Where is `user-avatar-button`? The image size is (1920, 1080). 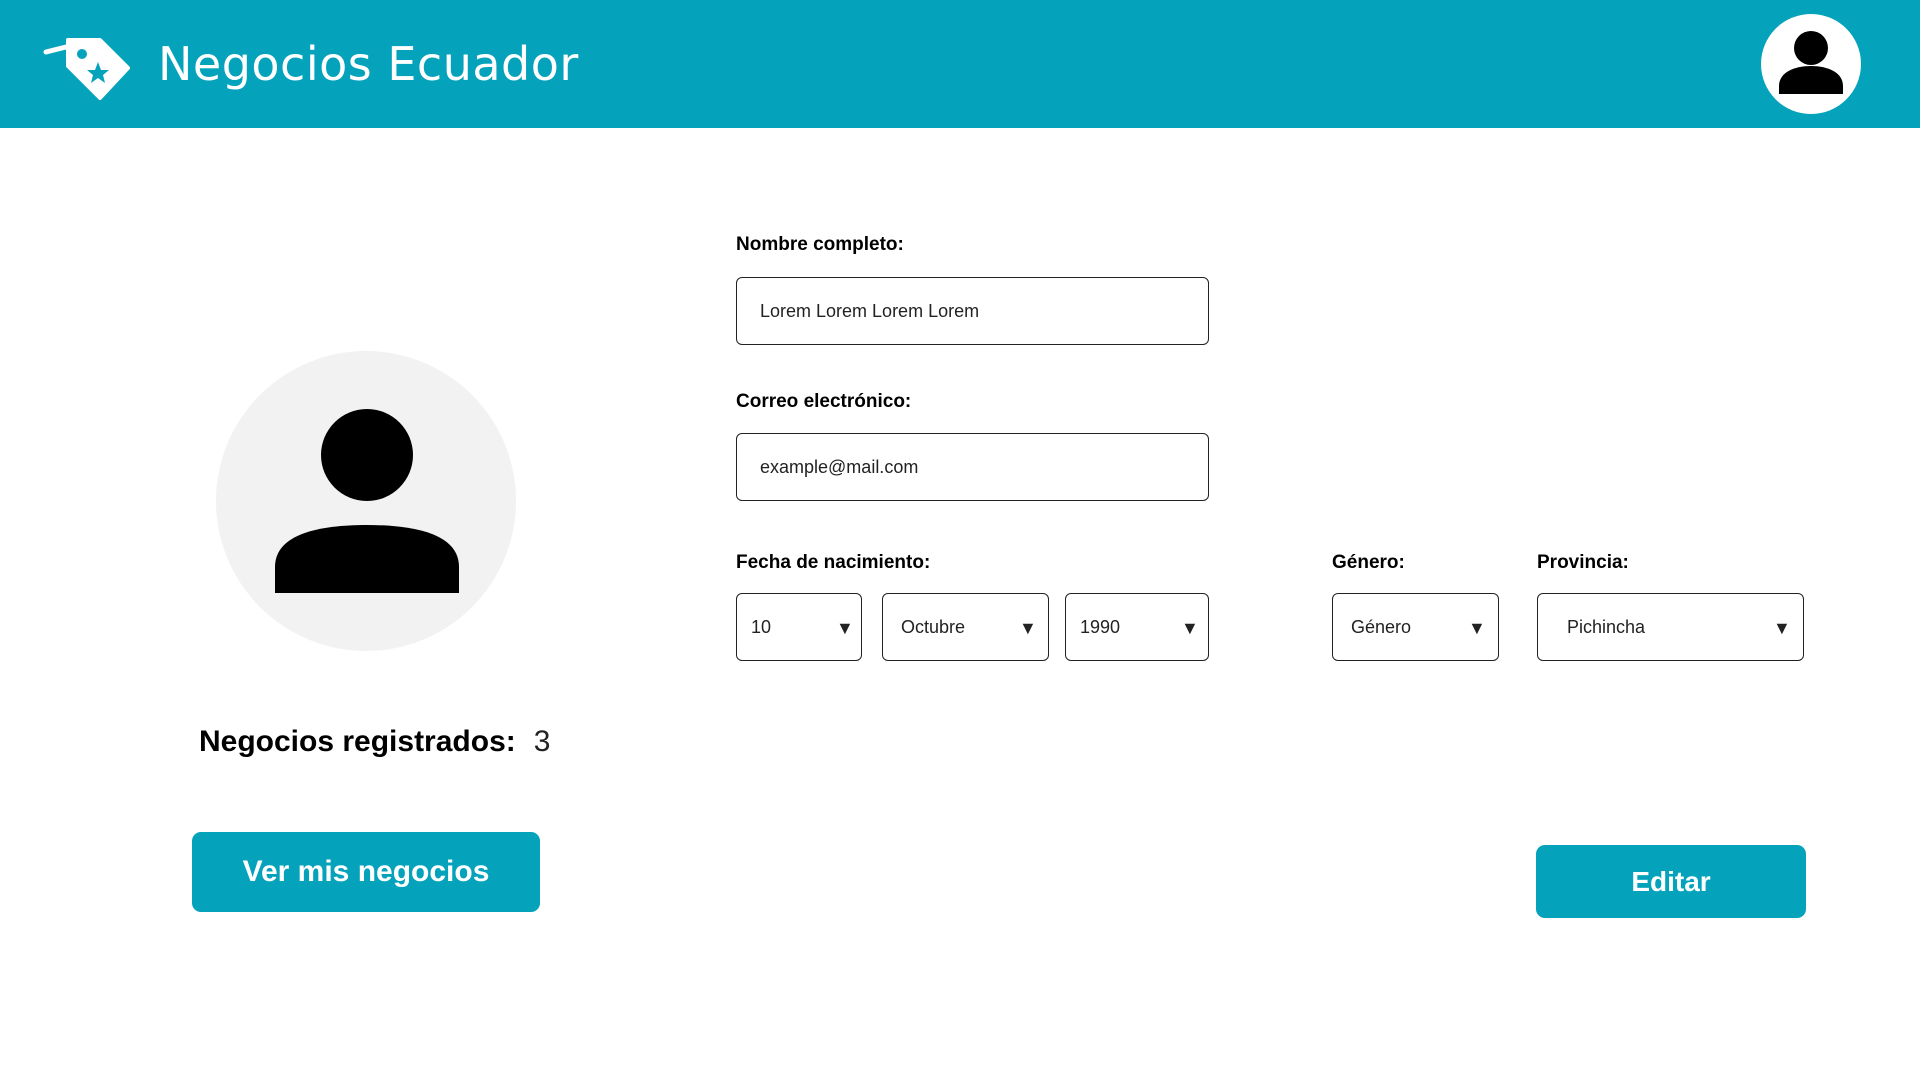 user-avatar-button is located at coordinates (1811, 64).